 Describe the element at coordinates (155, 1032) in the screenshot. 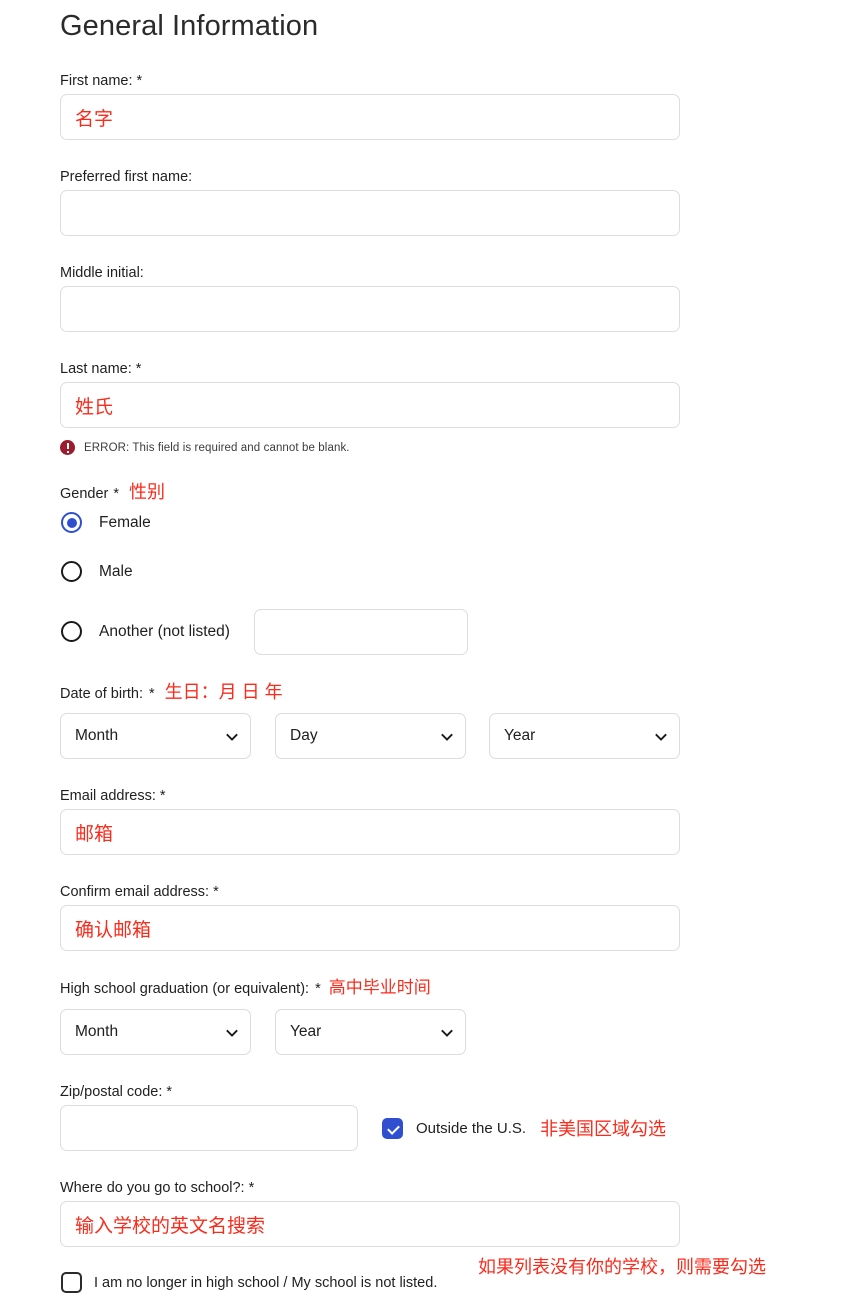

I see `hs-graduation-month-select: Month` at that location.